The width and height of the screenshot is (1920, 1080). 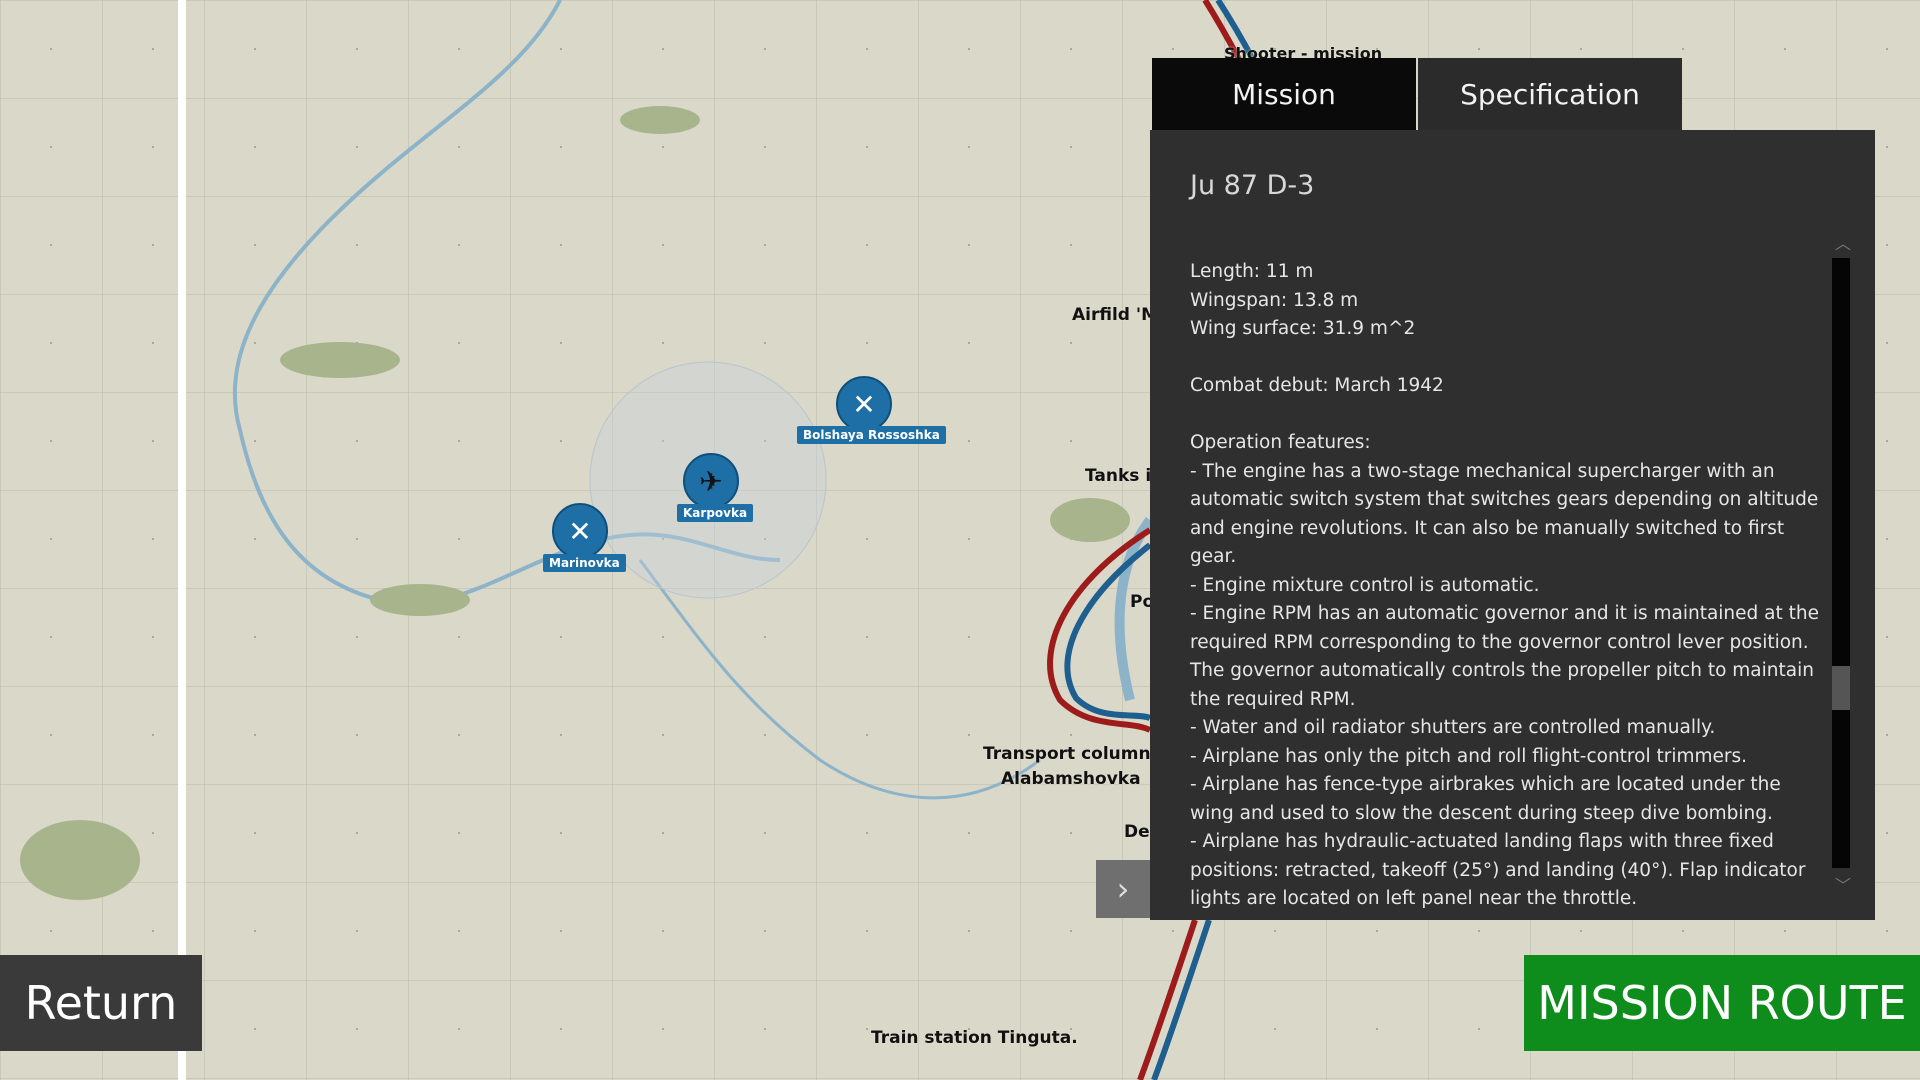 What do you see at coordinates (1284, 94) in the screenshot?
I see `tab-mission: Mission` at bounding box center [1284, 94].